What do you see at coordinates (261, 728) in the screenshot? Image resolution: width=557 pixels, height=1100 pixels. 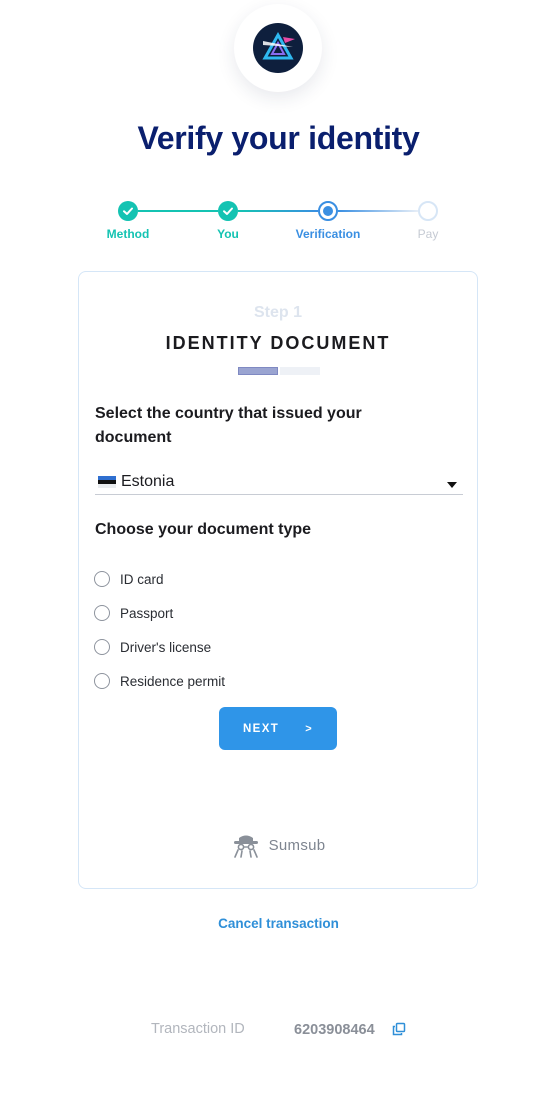 I see `next-button-label: NEXT` at bounding box center [261, 728].